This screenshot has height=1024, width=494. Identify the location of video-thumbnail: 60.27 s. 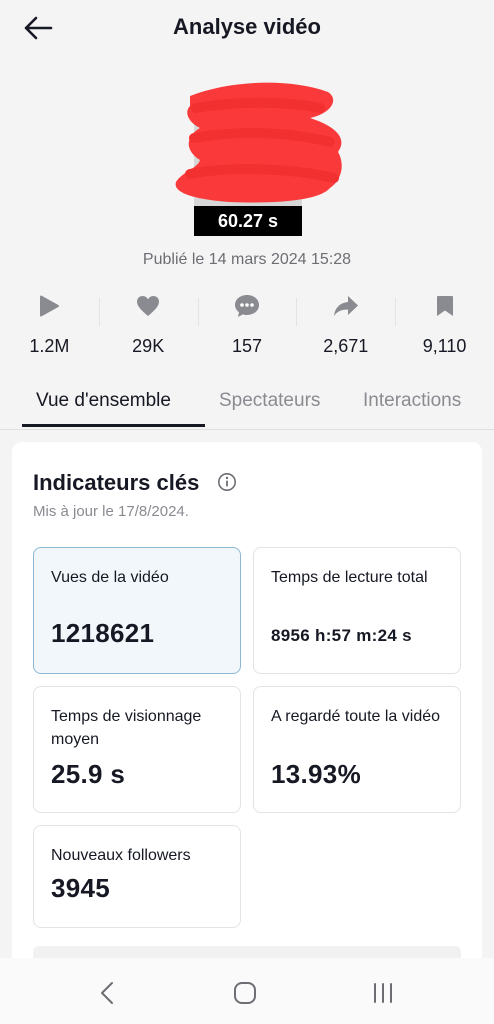
(260, 158).